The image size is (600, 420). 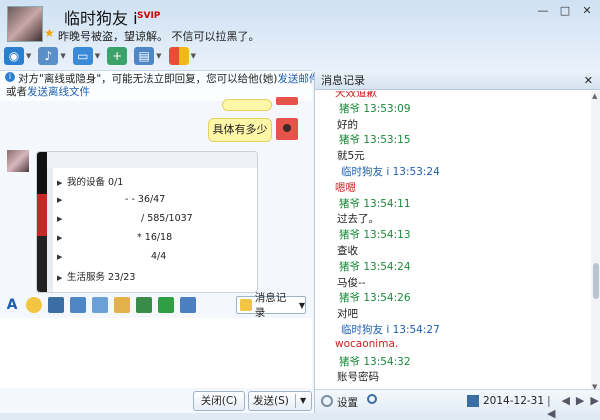 What do you see at coordinates (111, 256) in the screenshot?
I see `group-row: ▶ 4/4` at bounding box center [111, 256].